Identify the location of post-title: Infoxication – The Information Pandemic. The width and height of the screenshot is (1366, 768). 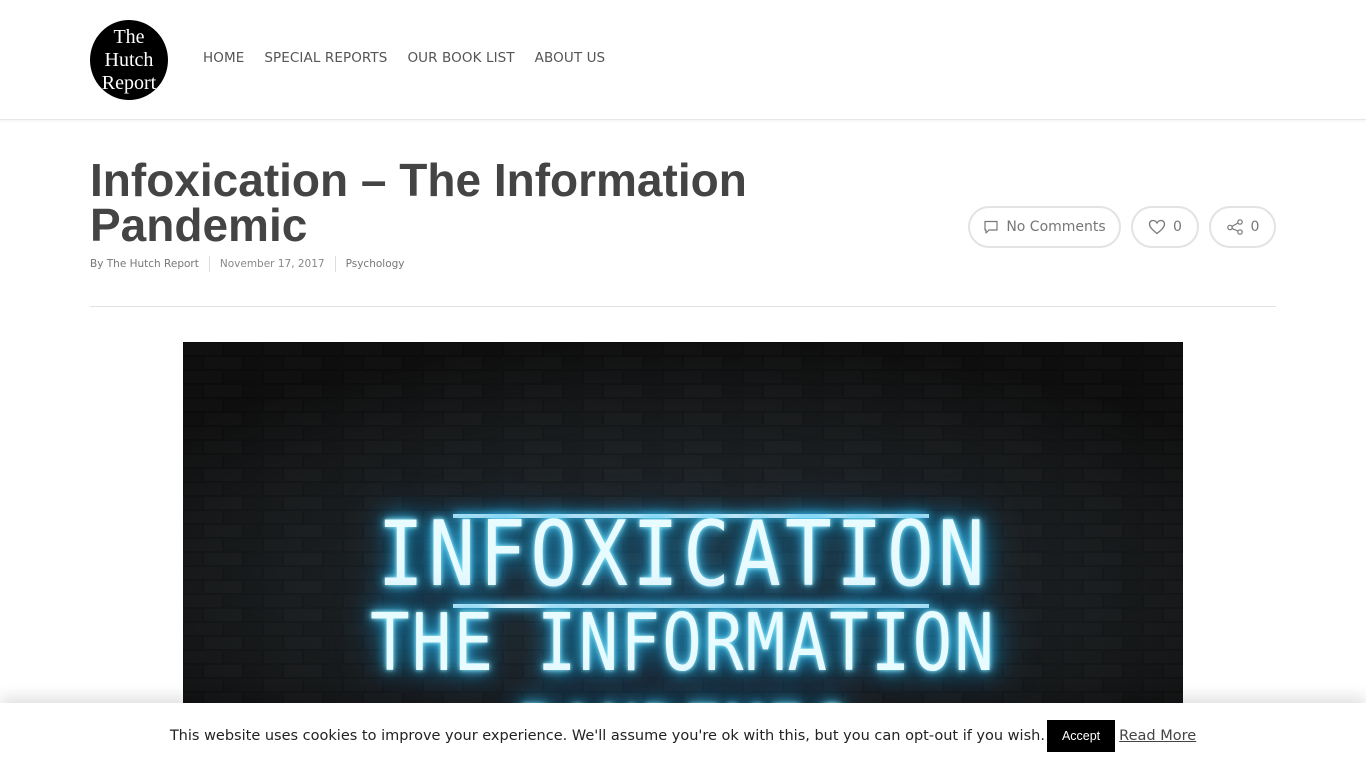
(418, 202).